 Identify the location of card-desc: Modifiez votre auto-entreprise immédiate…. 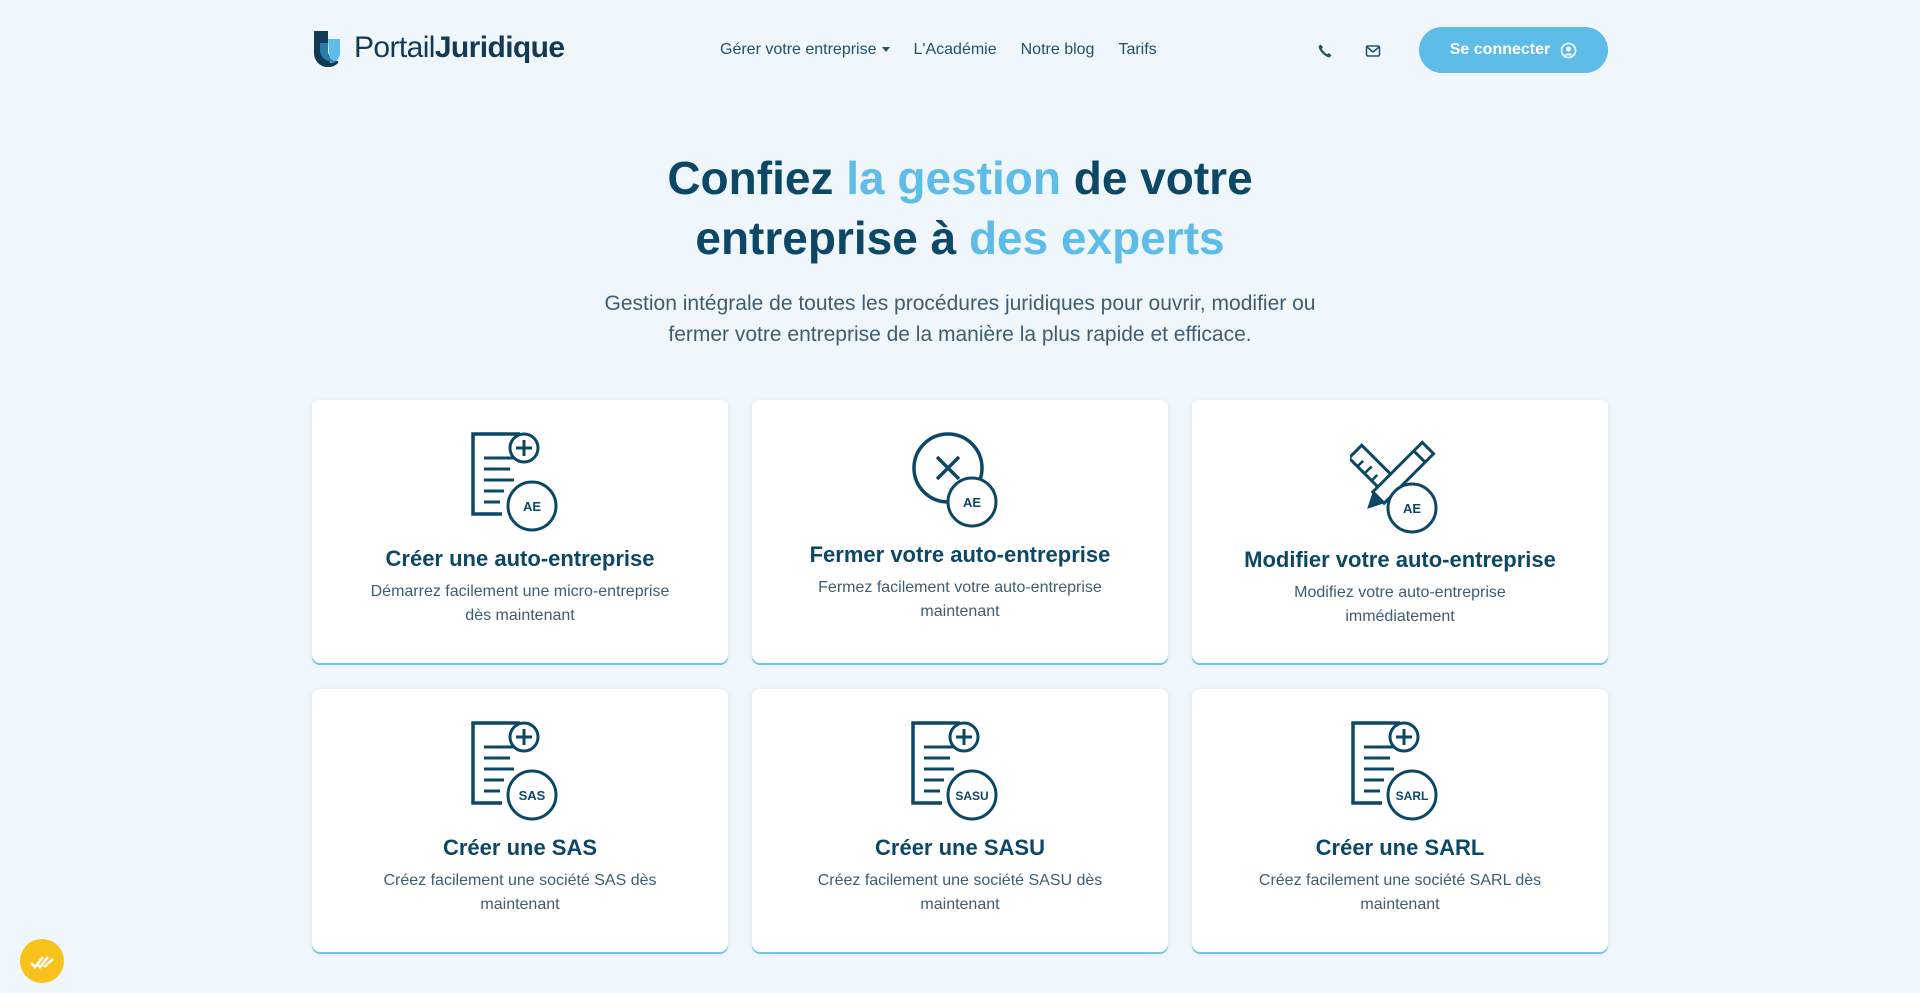
(1400, 604).